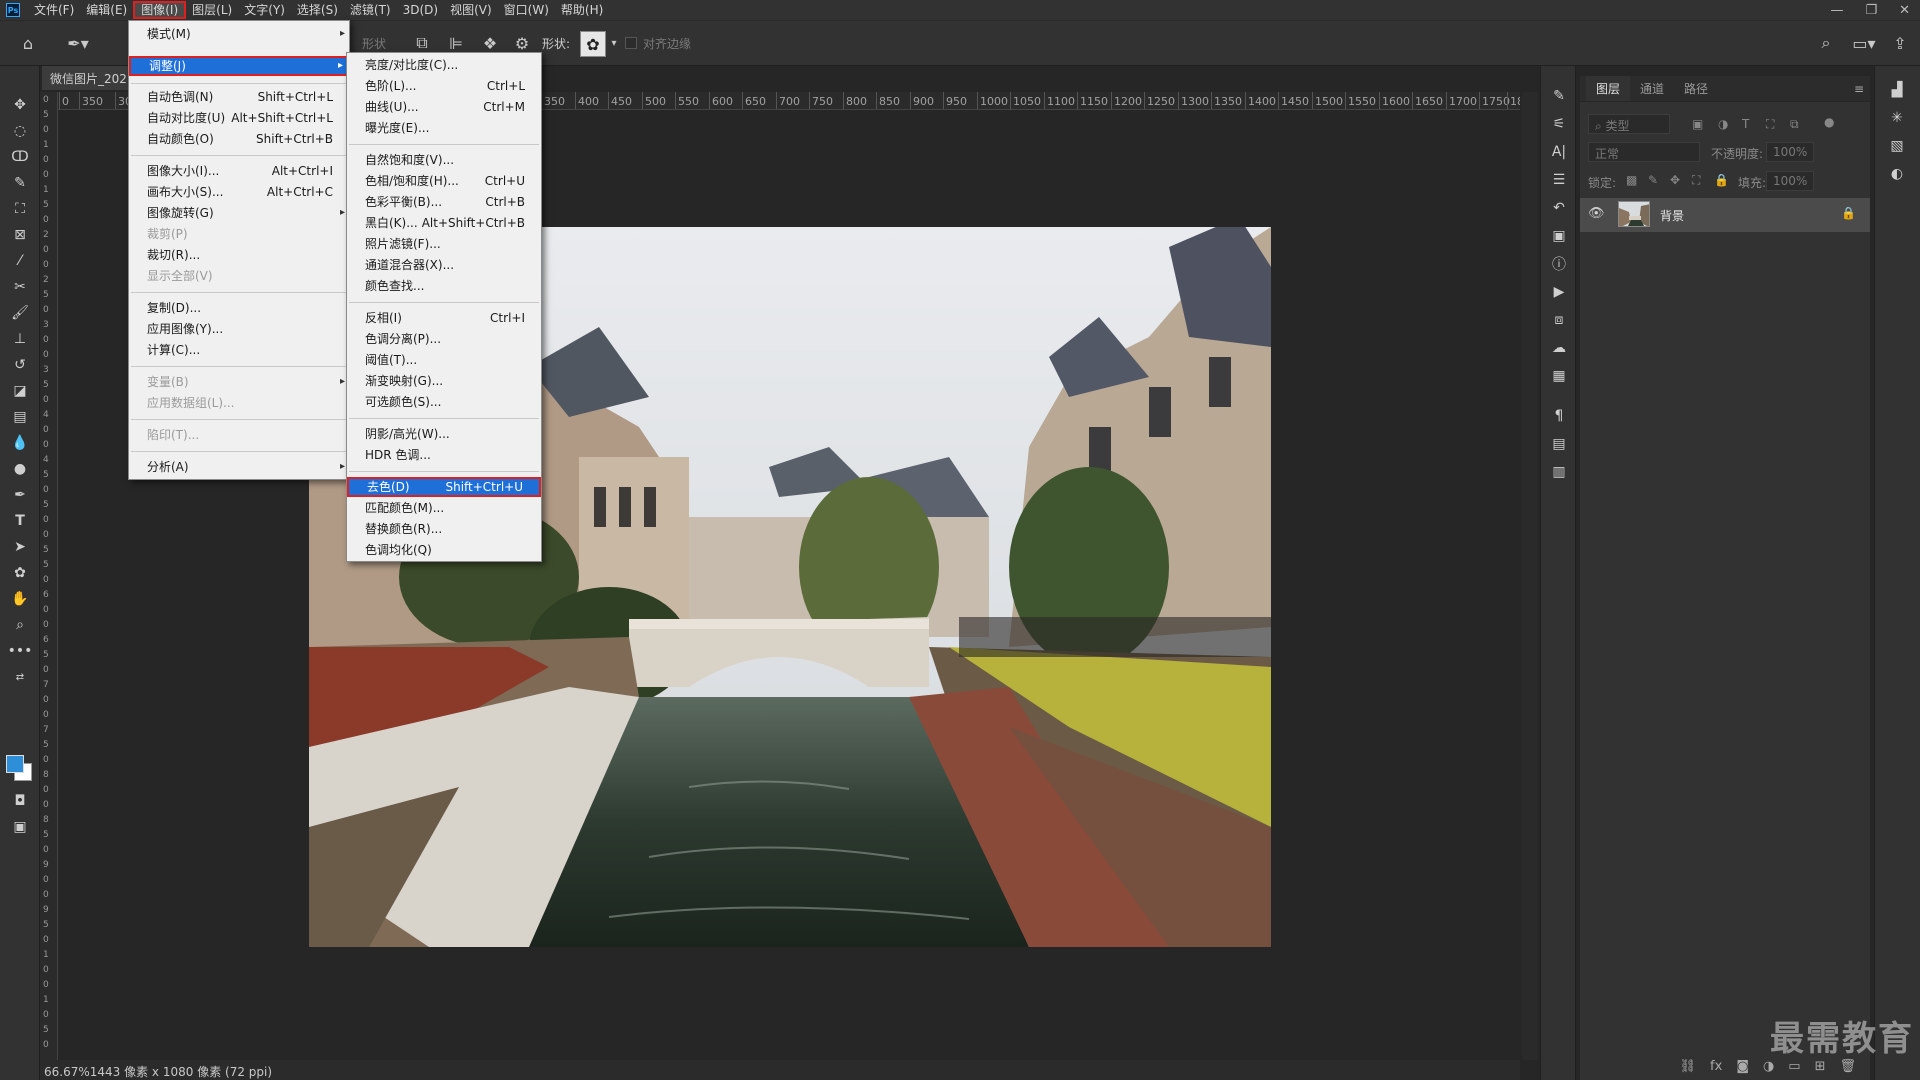  What do you see at coordinates (20, 417) in the screenshot?
I see `gradient-tool-icon: ▤` at bounding box center [20, 417].